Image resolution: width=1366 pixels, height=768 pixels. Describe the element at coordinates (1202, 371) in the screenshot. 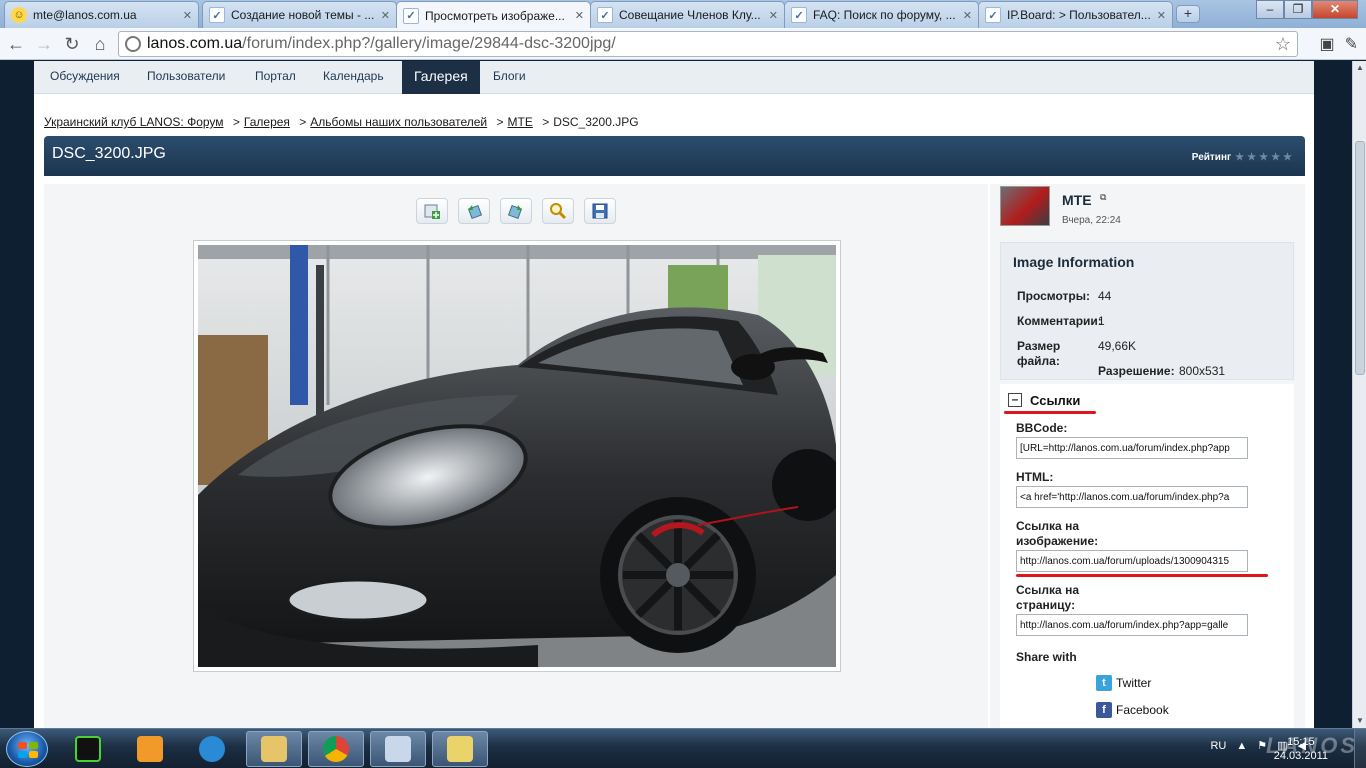

I see `resolution-value: 800x531` at that location.